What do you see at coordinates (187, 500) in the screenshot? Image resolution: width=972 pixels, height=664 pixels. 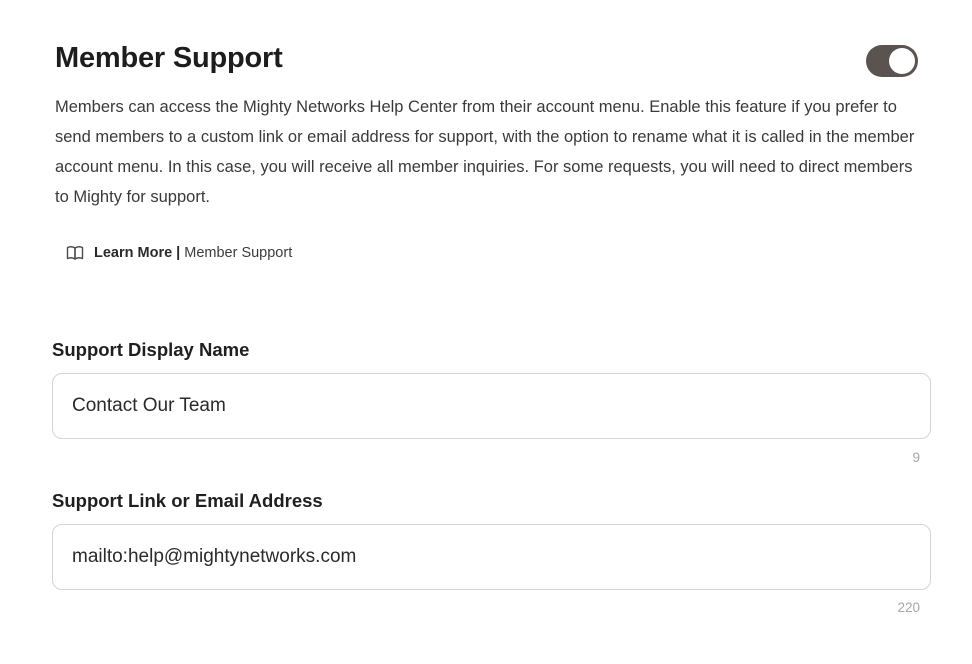 I see `support-link-label: Support Link or Email Address` at bounding box center [187, 500].